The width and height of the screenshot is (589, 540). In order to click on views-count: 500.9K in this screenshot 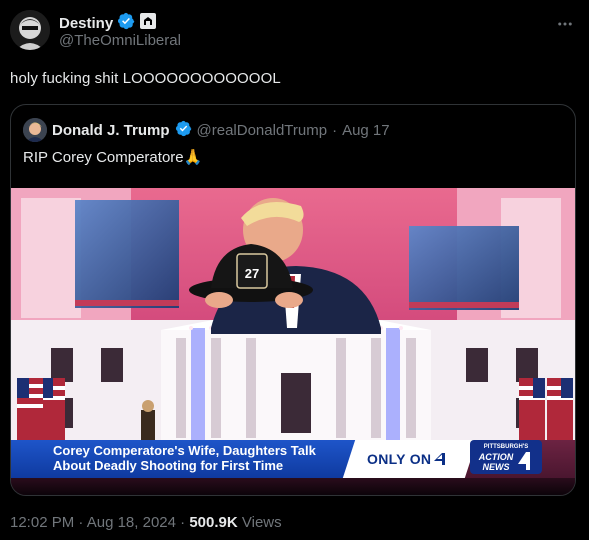, I will do `click(213, 522)`.